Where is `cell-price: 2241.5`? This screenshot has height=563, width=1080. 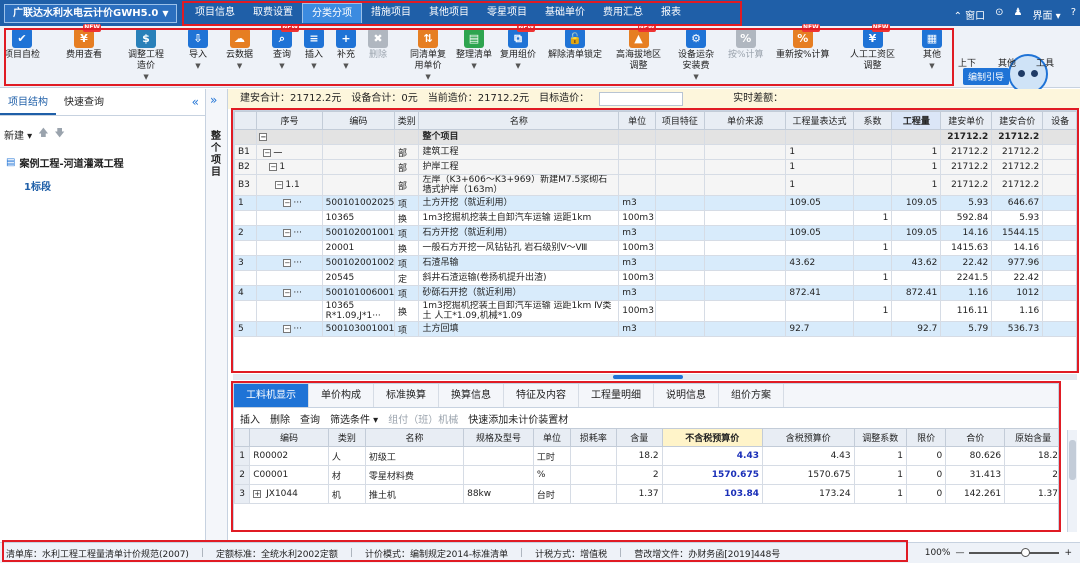
cell-price: 2241.5 is located at coordinates (966, 278).